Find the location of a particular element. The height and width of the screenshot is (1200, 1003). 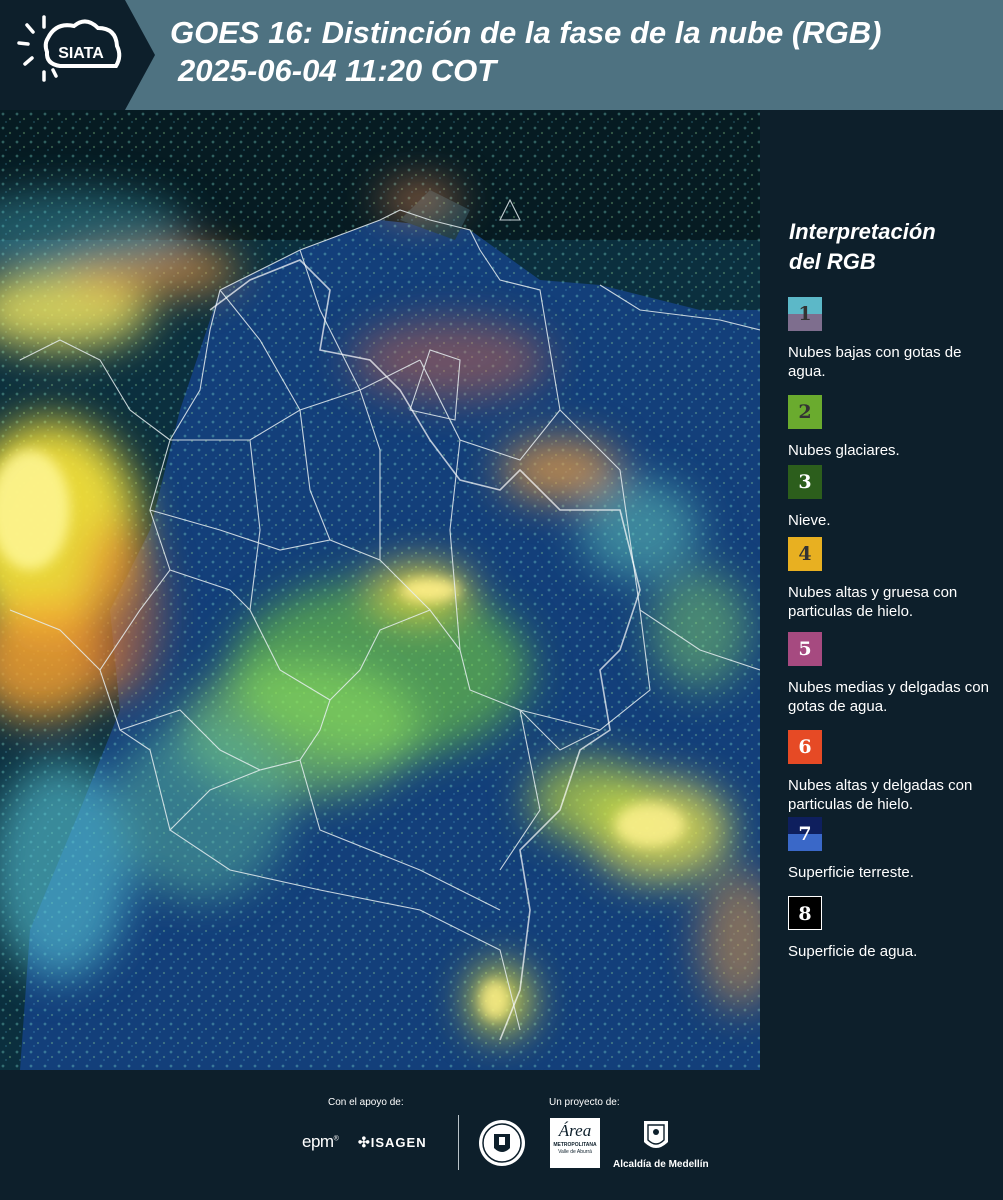

legend-title: Interpretación del RGB is located at coordinates (862, 247).